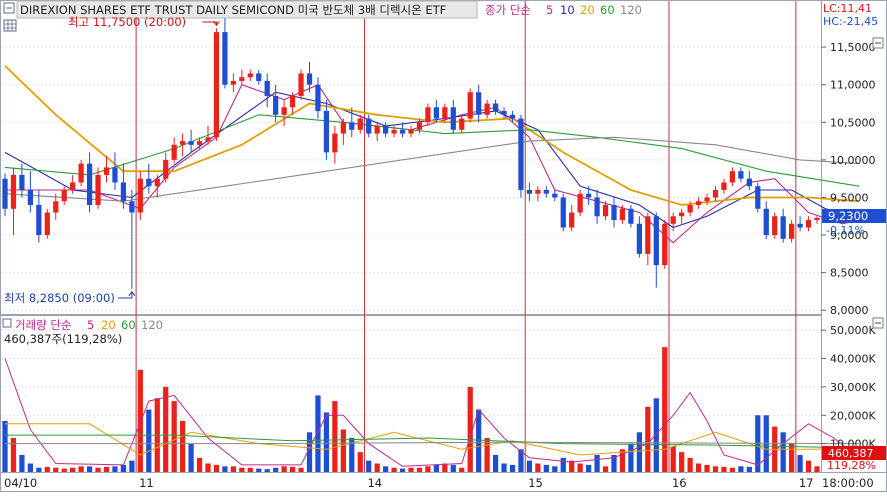 The width and height of the screenshot is (887, 496). What do you see at coordinates (851, 465) in the screenshot?
I see `volume-pct: 119,28%` at bounding box center [851, 465].